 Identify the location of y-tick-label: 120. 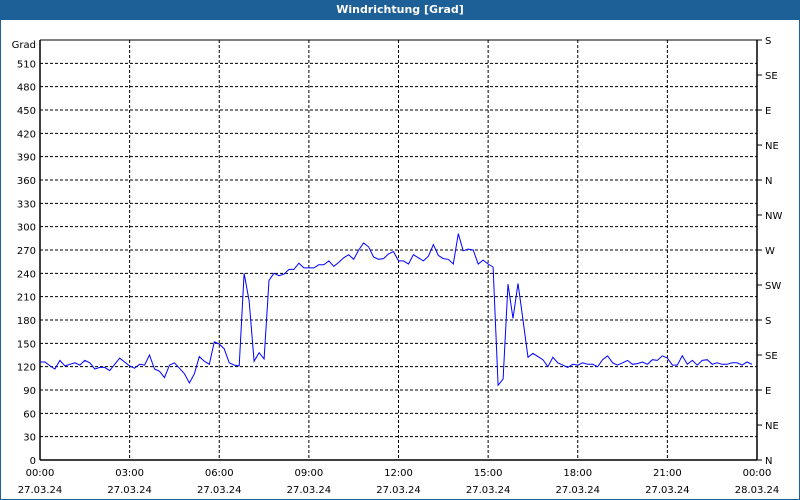
(26, 368).